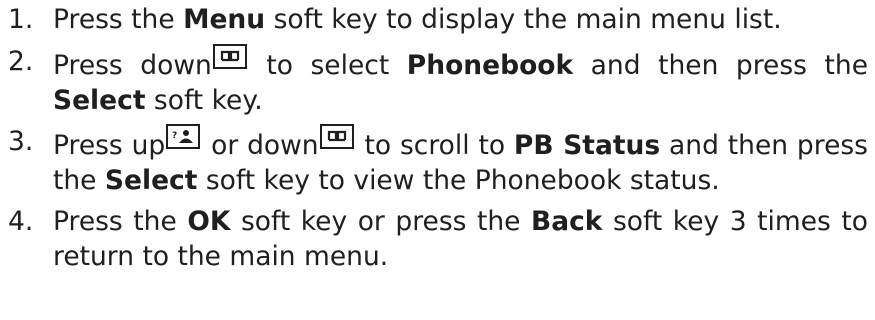  Describe the element at coordinates (224, 19) in the screenshot. I see `menu-key-label: Menu` at that location.